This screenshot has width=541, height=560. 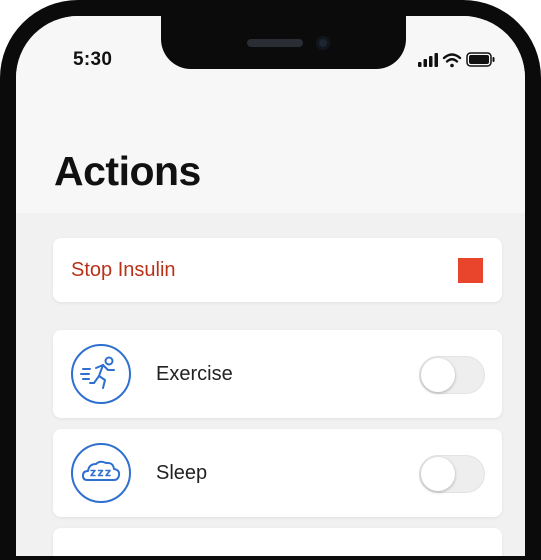 I want to click on action-row-partial, so click(x=277, y=542).